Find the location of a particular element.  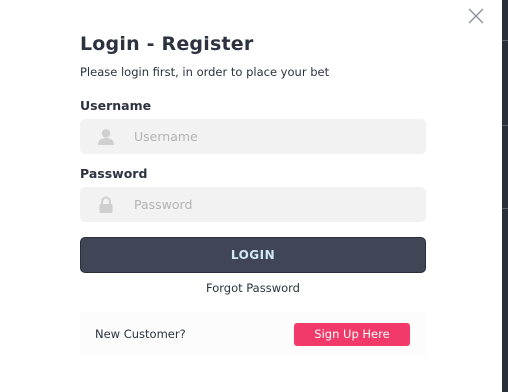

close-icon is located at coordinates (476, 16).